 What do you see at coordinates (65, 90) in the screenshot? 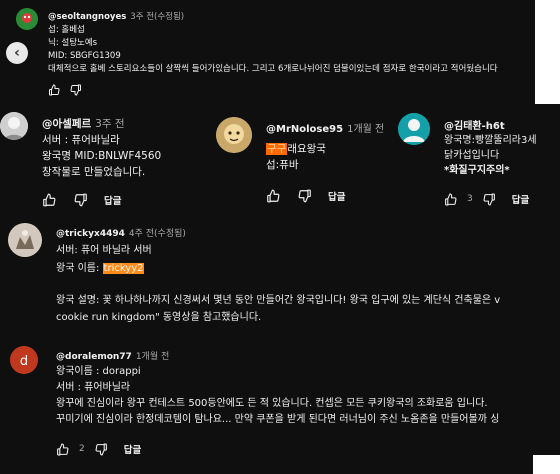
I see `comment-actions` at bounding box center [65, 90].